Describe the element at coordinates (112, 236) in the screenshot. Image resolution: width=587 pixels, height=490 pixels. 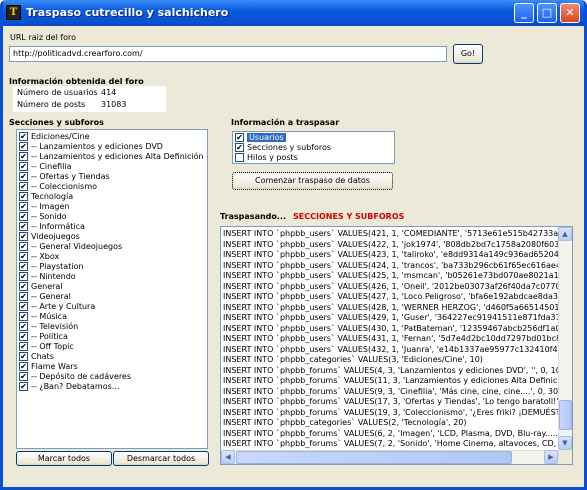
I see `section-item: ✔ Videojuegos` at that location.